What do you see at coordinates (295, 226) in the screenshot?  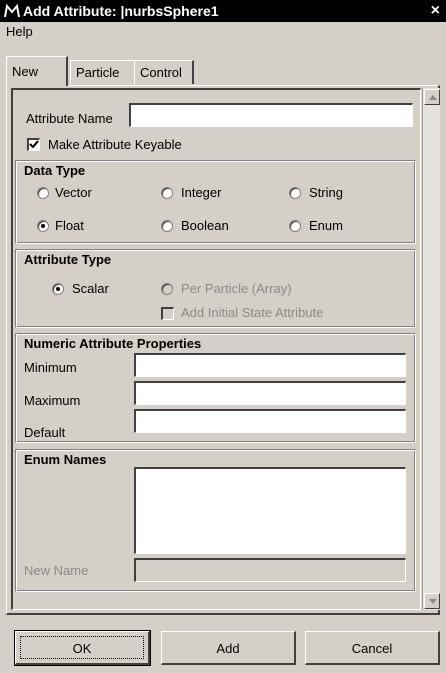 I see `radio-enum` at bounding box center [295, 226].